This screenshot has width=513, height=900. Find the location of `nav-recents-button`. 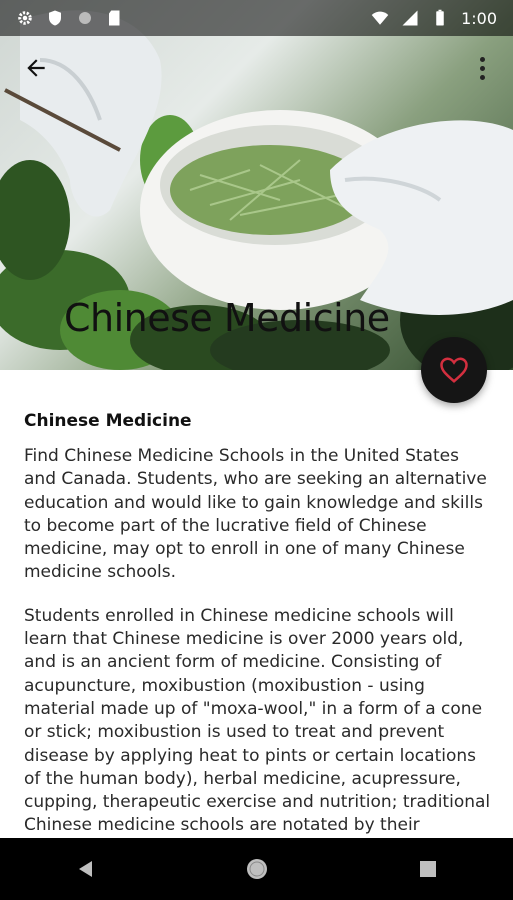

nav-recents-button is located at coordinates (428, 869).